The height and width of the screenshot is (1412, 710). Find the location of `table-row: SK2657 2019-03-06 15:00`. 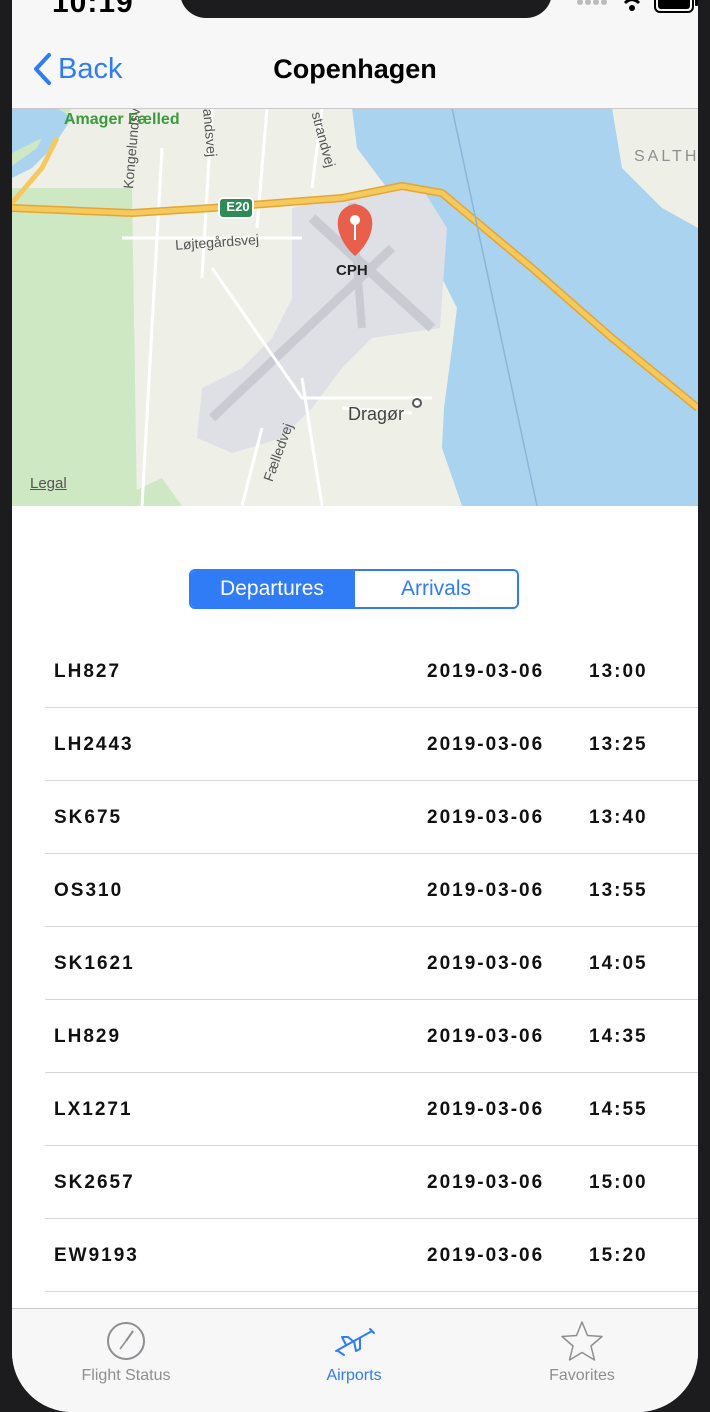

table-row: SK2657 2019-03-06 15:00 is located at coordinates (371, 1182).